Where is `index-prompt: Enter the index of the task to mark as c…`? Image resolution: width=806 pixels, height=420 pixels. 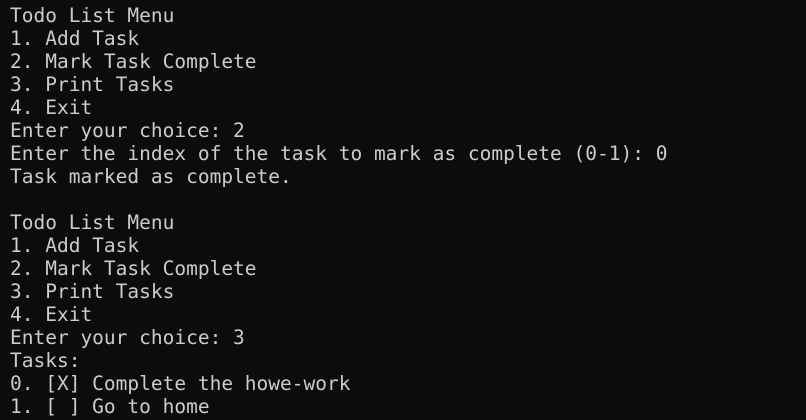
index-prompt: Enter the index of the task to mark as c… is located at coordinates (339, 153).